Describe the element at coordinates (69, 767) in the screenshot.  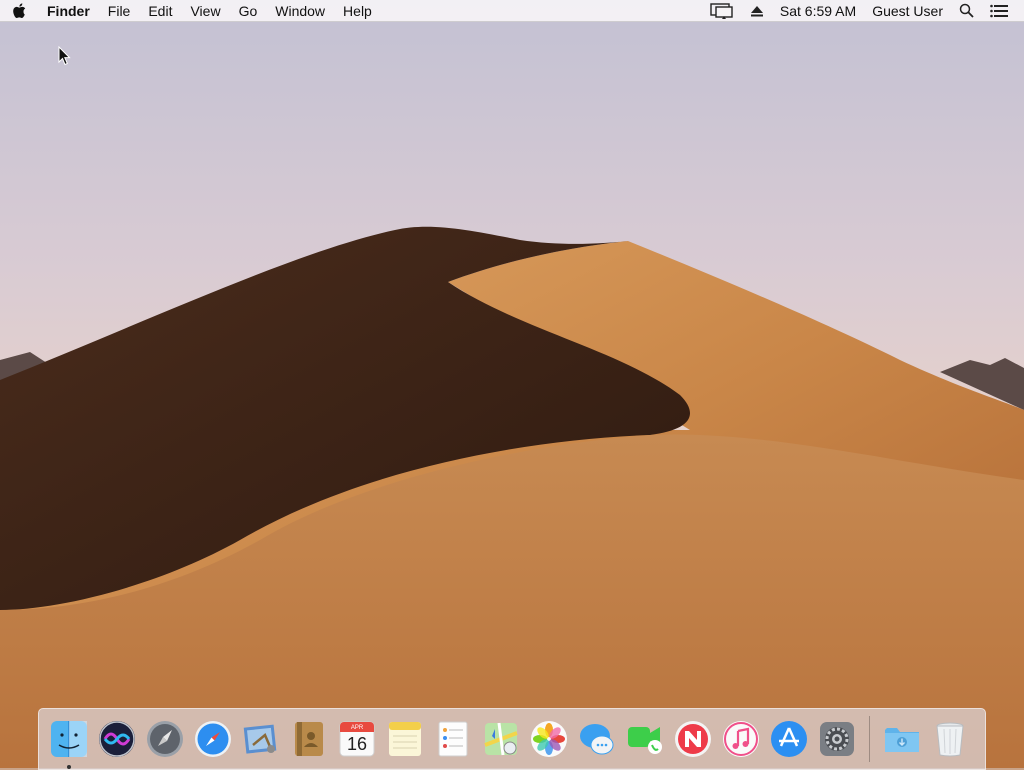
I see `running-indicator` at that location.